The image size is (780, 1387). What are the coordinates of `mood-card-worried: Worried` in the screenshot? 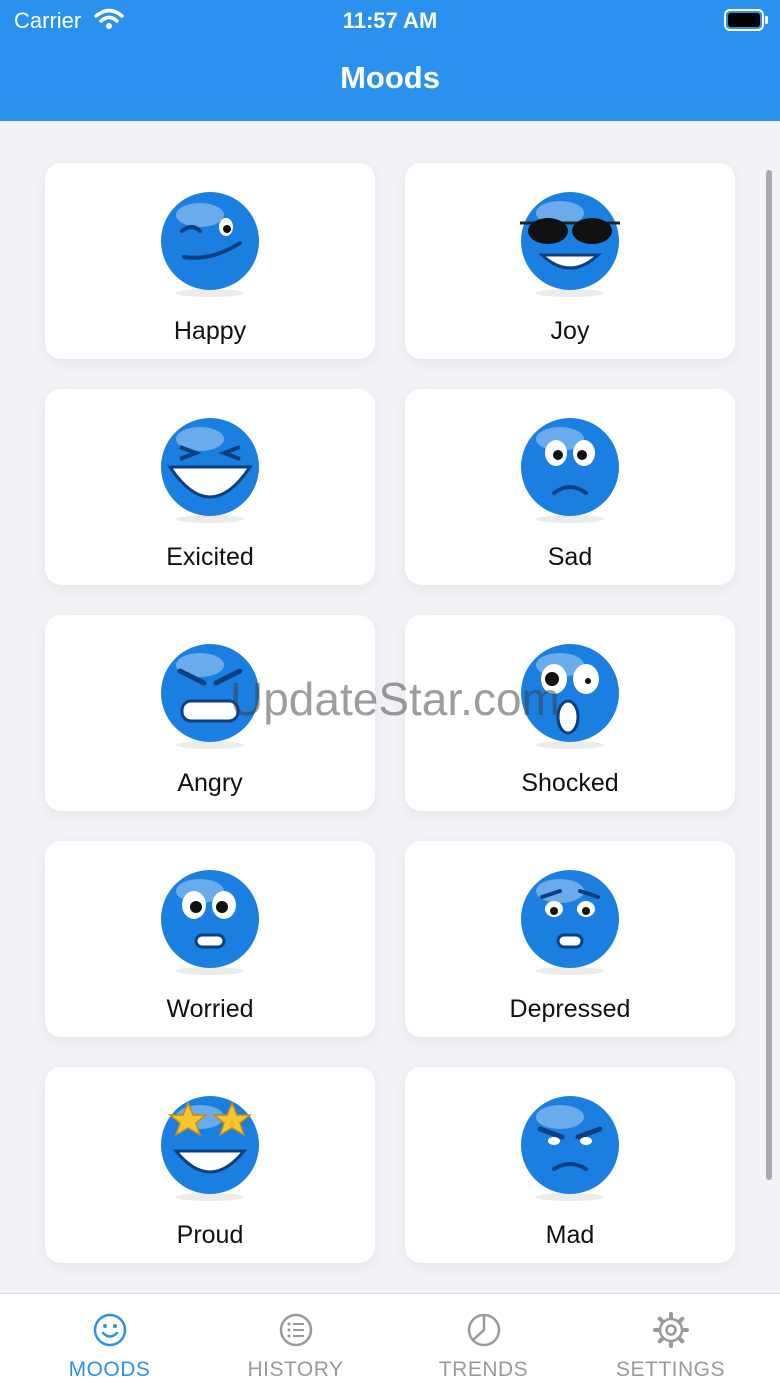 It's located at (210, 939).